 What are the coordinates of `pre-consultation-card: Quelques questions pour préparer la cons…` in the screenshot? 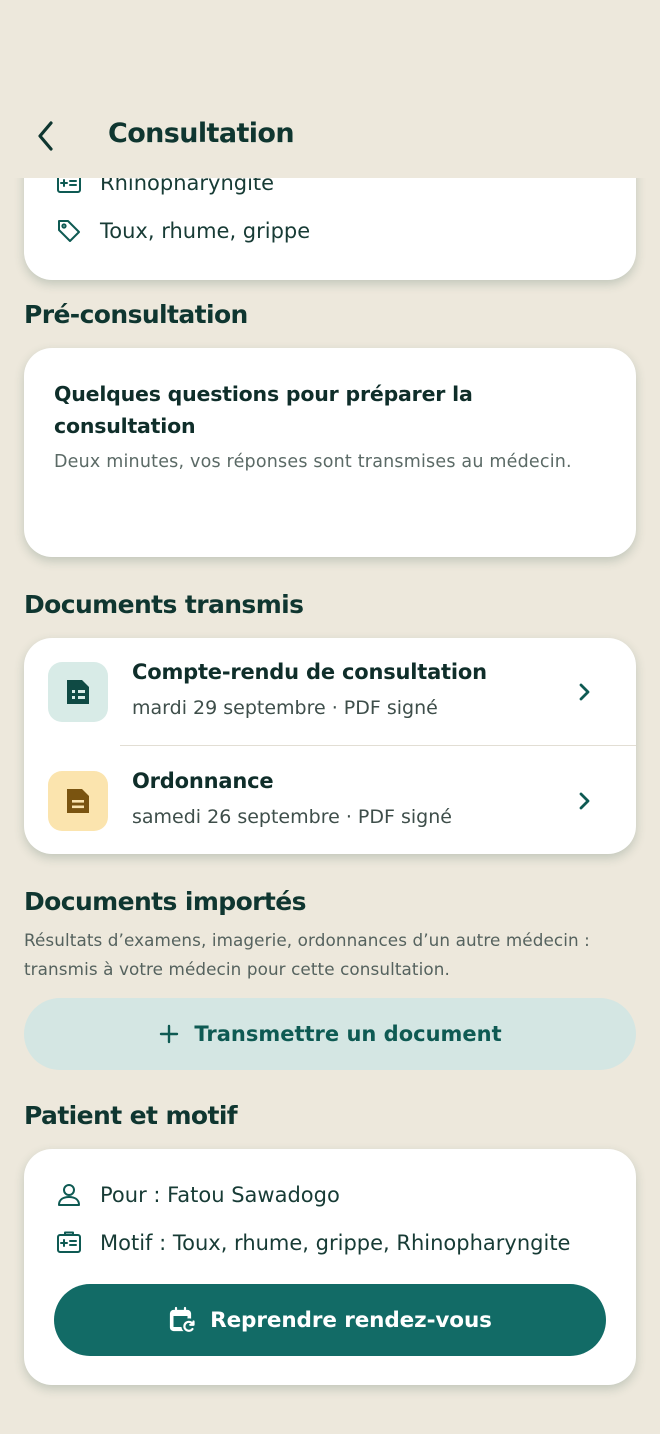 It's located at (330, 452).